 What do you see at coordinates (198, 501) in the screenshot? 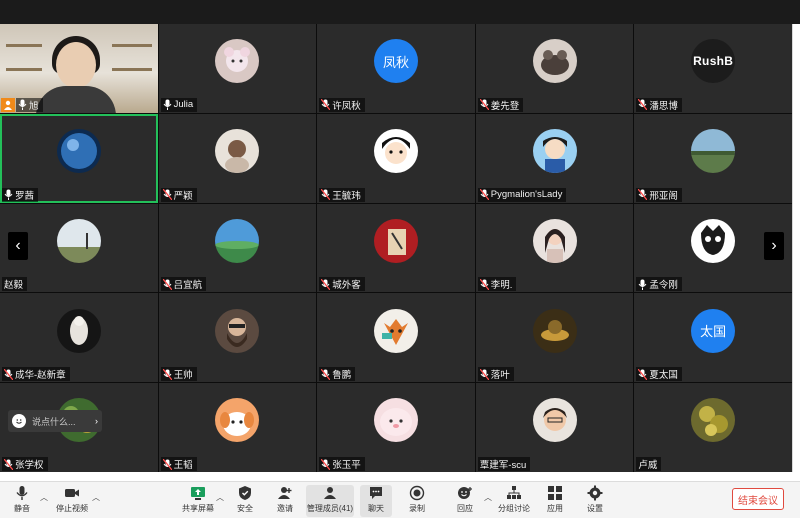
I see `share-screen-button: 共享屏幕` at bounding box center [198, 501].